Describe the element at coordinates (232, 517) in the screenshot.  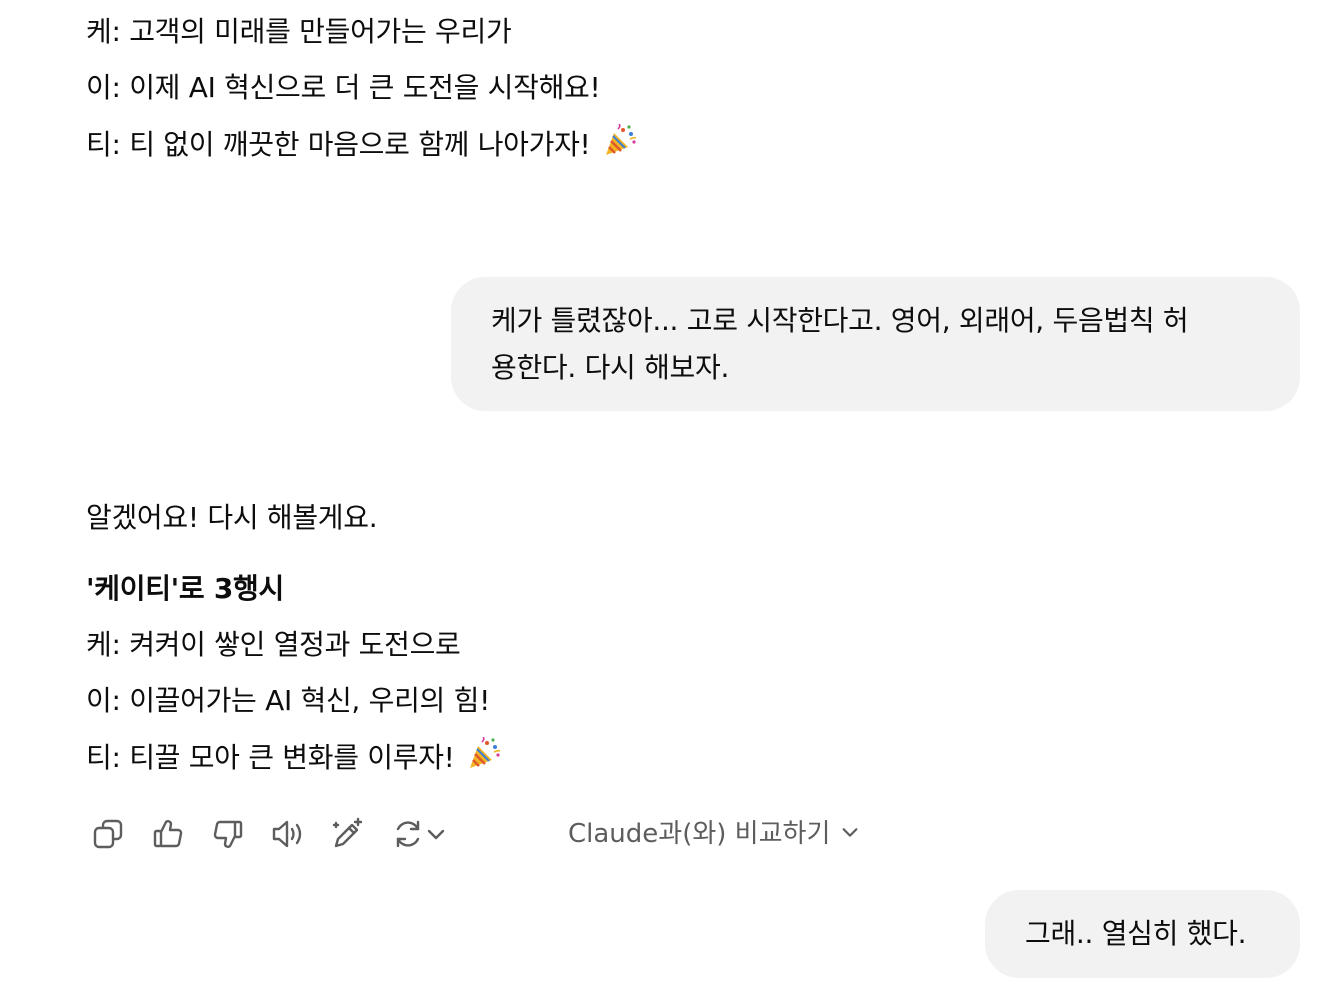
I see `assistant-reply-intro: 알겠어요! 다시 해볼게요.` at that location.